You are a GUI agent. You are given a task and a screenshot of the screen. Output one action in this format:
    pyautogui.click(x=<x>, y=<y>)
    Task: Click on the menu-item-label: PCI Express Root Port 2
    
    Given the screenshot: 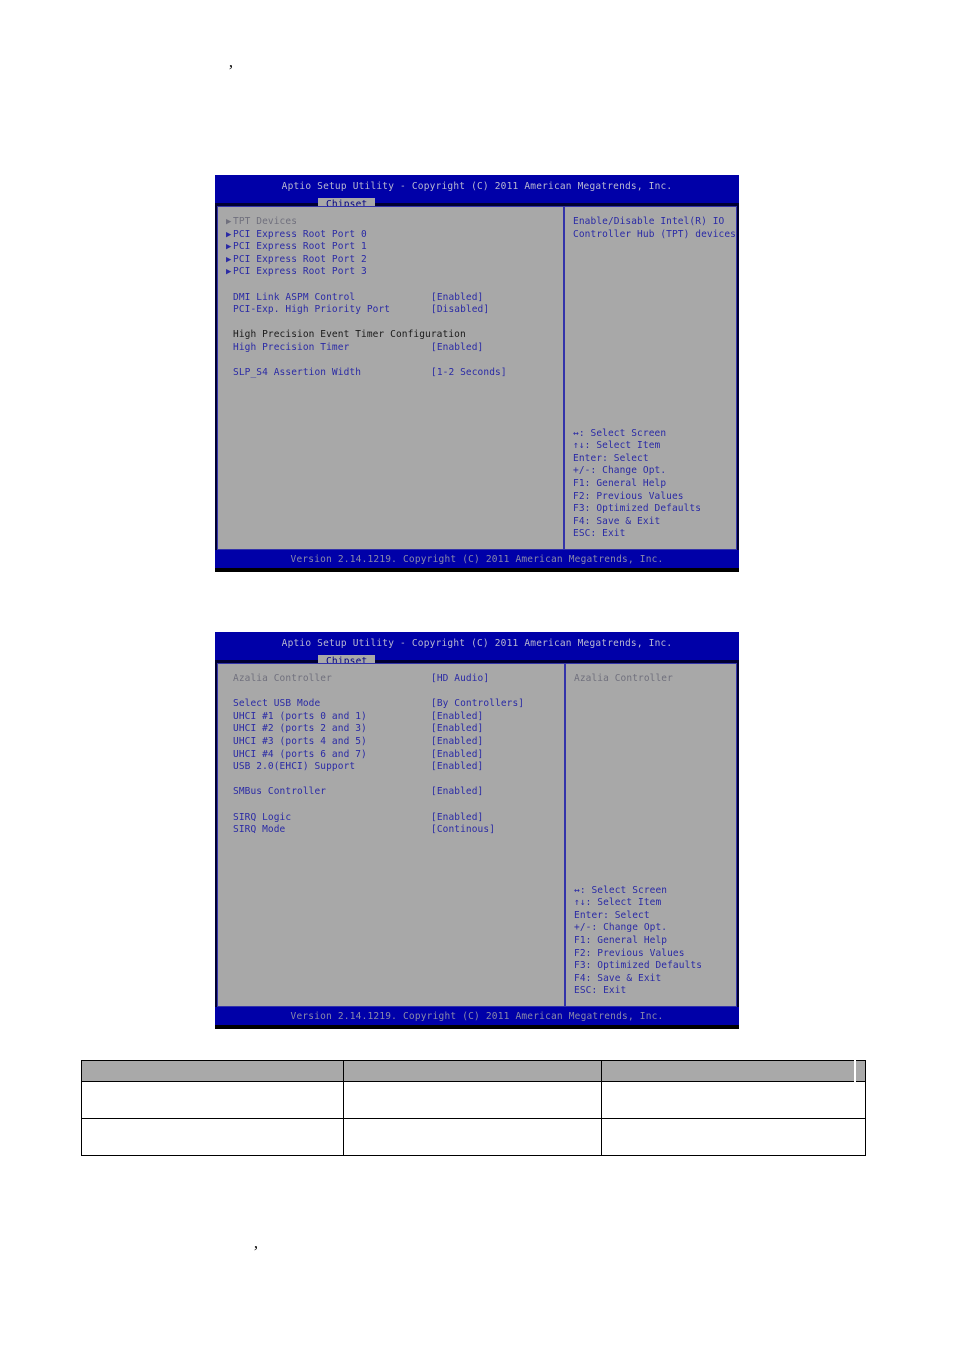 What is the action you would take?
    pyautogui.click(x=300, y=259)
    